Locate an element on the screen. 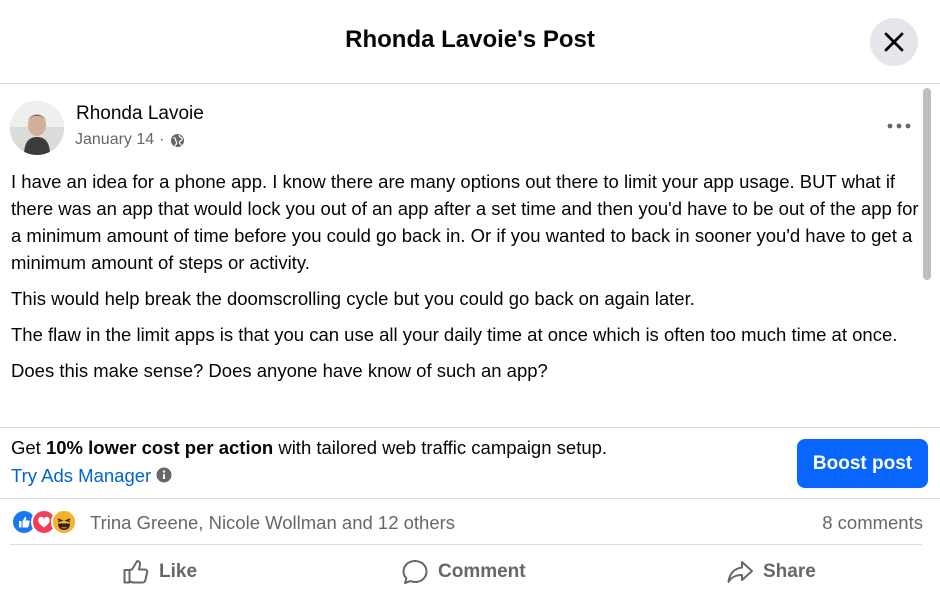 The width and height of the screenshot is (940, 598). like-icon is located at coordinates (136, 572).